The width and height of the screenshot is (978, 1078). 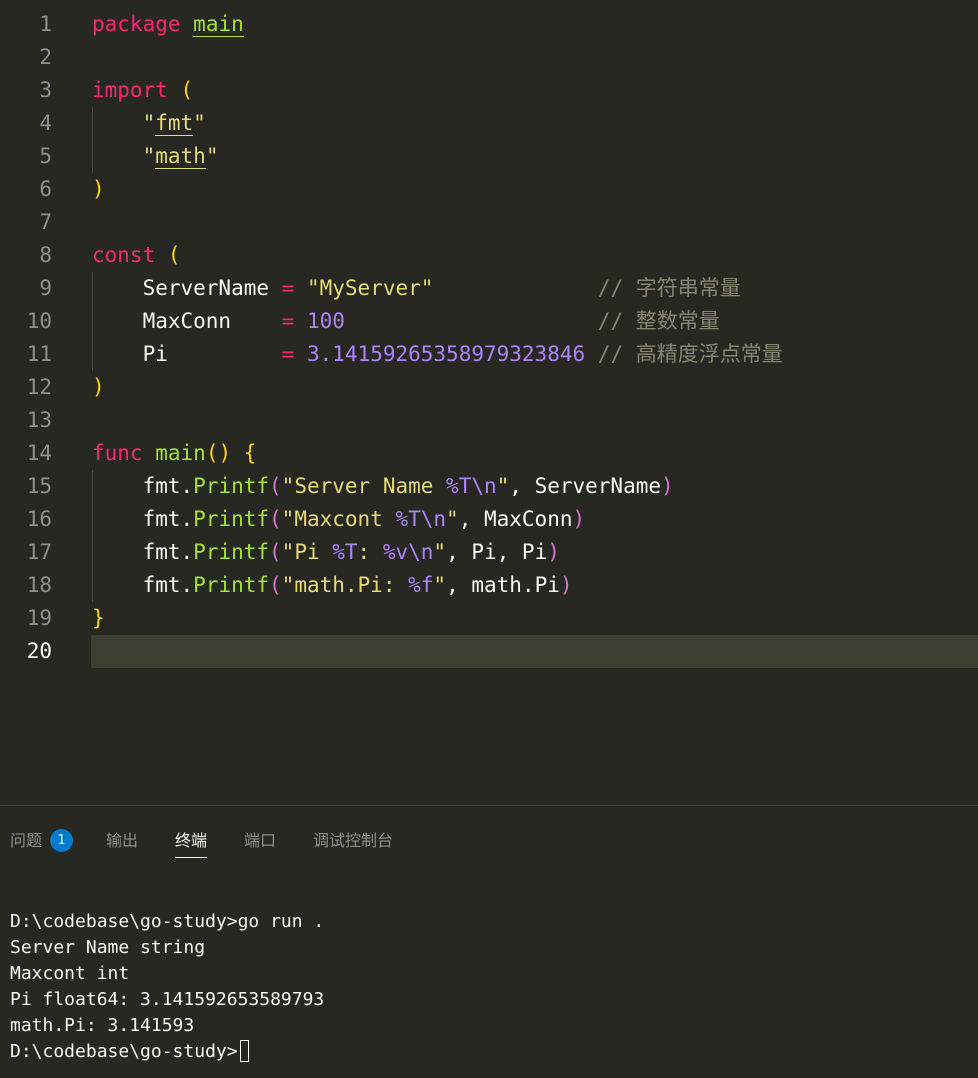 What do you see at coordinates (244, 1051) in the screenshot?
I see `terminal-cursor` at bounding box center [244, 1051].